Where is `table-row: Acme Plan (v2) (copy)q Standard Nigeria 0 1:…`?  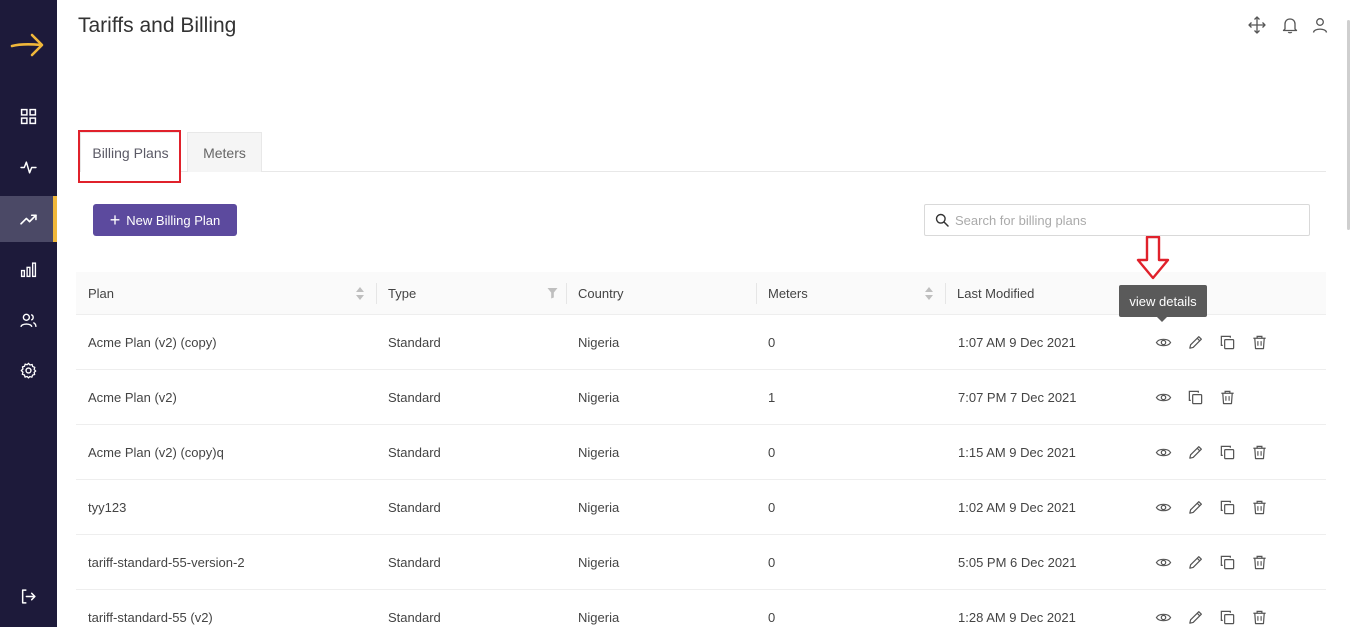 table-row: Acme Plan (v2) (copy)q Standard Nigeria 0 1:… is located at coordinates (701, 452).